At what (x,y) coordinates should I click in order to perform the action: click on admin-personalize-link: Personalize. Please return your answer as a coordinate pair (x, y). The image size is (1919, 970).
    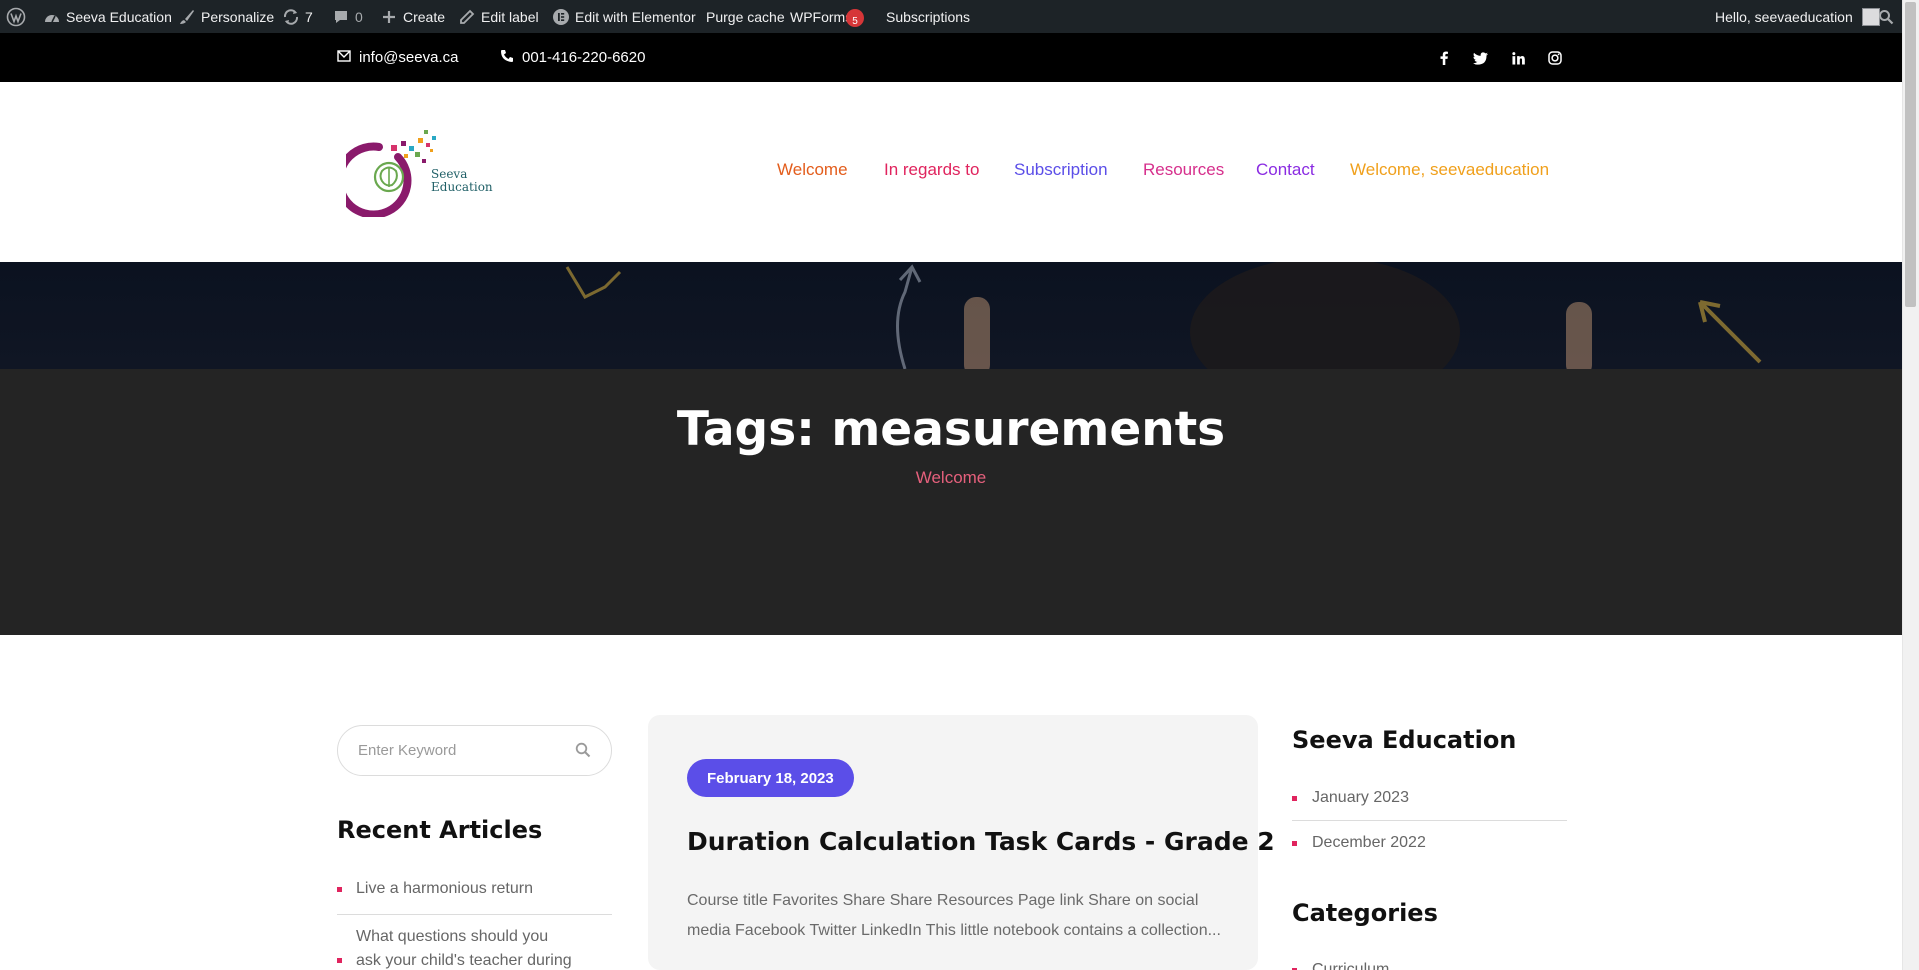
    Looking at the image, I should click on (226, 16).